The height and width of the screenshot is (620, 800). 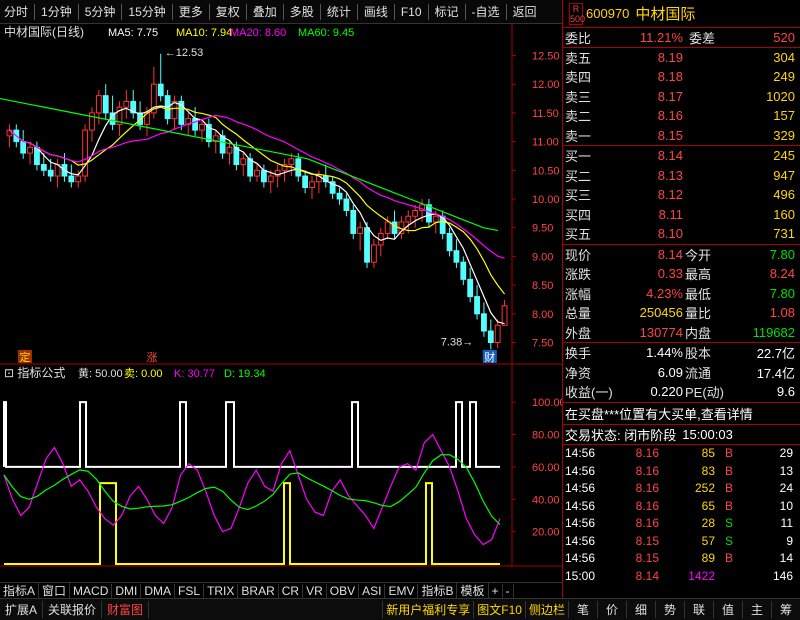 I want to click on ma20-label: MA20: 8.60, so click(x=258, y=33).